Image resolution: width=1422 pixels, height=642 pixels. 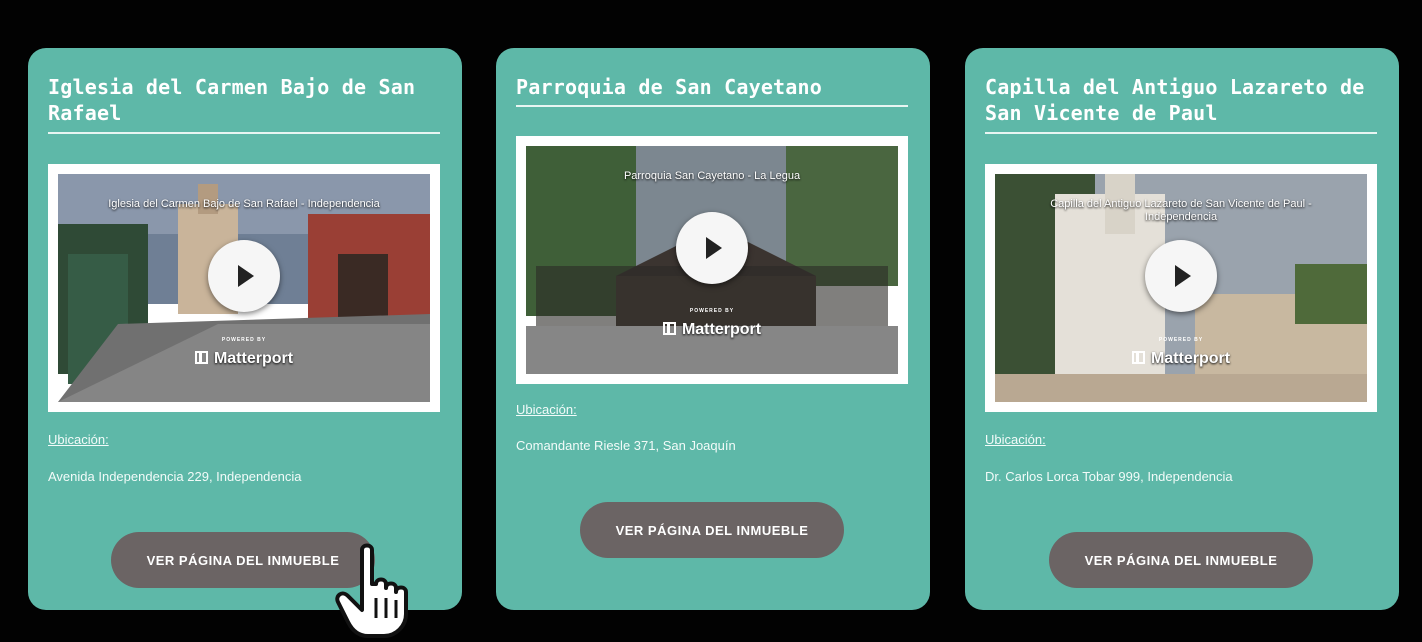 What do you see at coordinates (669, 87) in the screenshot?
I see `card-title: Parroquia de San Cayetano` at bounding box center [669, 87].